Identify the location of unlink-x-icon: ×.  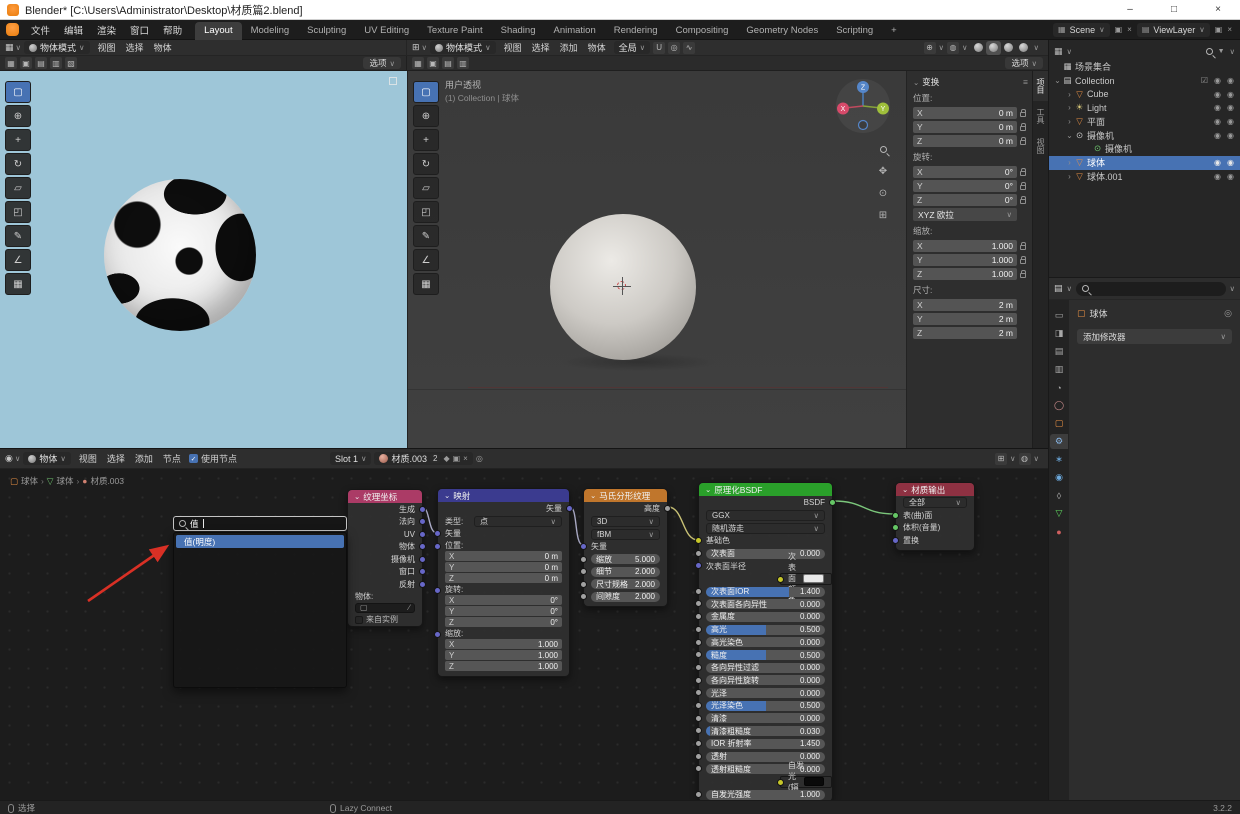
(465, 458).